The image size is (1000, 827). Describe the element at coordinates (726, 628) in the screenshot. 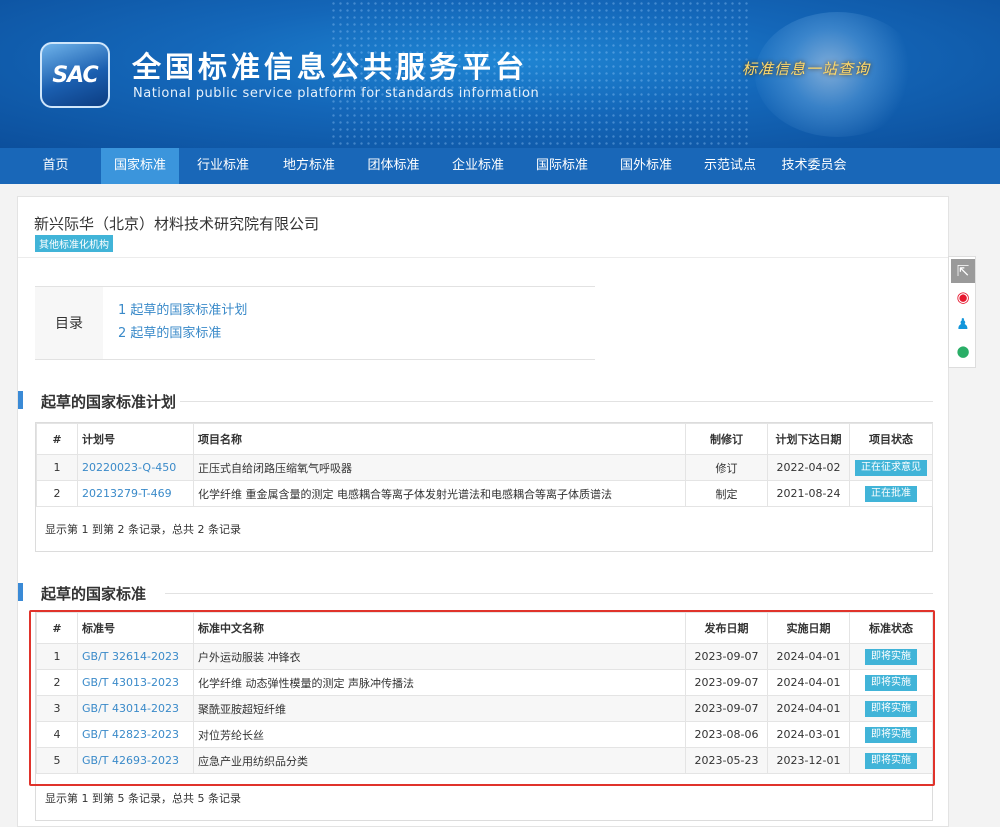

I see `col-header-publish-date: 发布日期` at that location.